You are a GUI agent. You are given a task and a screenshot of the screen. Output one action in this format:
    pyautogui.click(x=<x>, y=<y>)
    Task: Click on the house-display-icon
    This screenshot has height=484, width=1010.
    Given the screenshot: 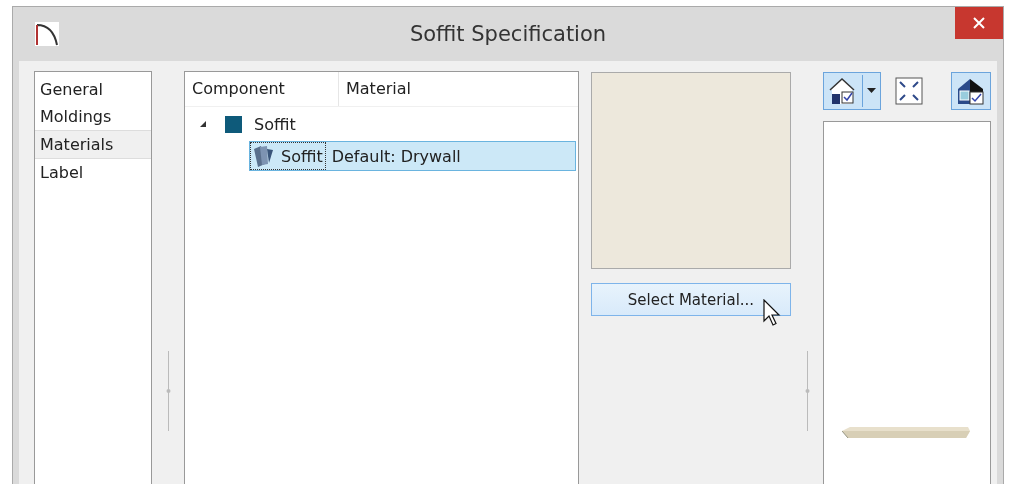 What is the action you would take?
    pyautogui.click(x=971, y=91)
    